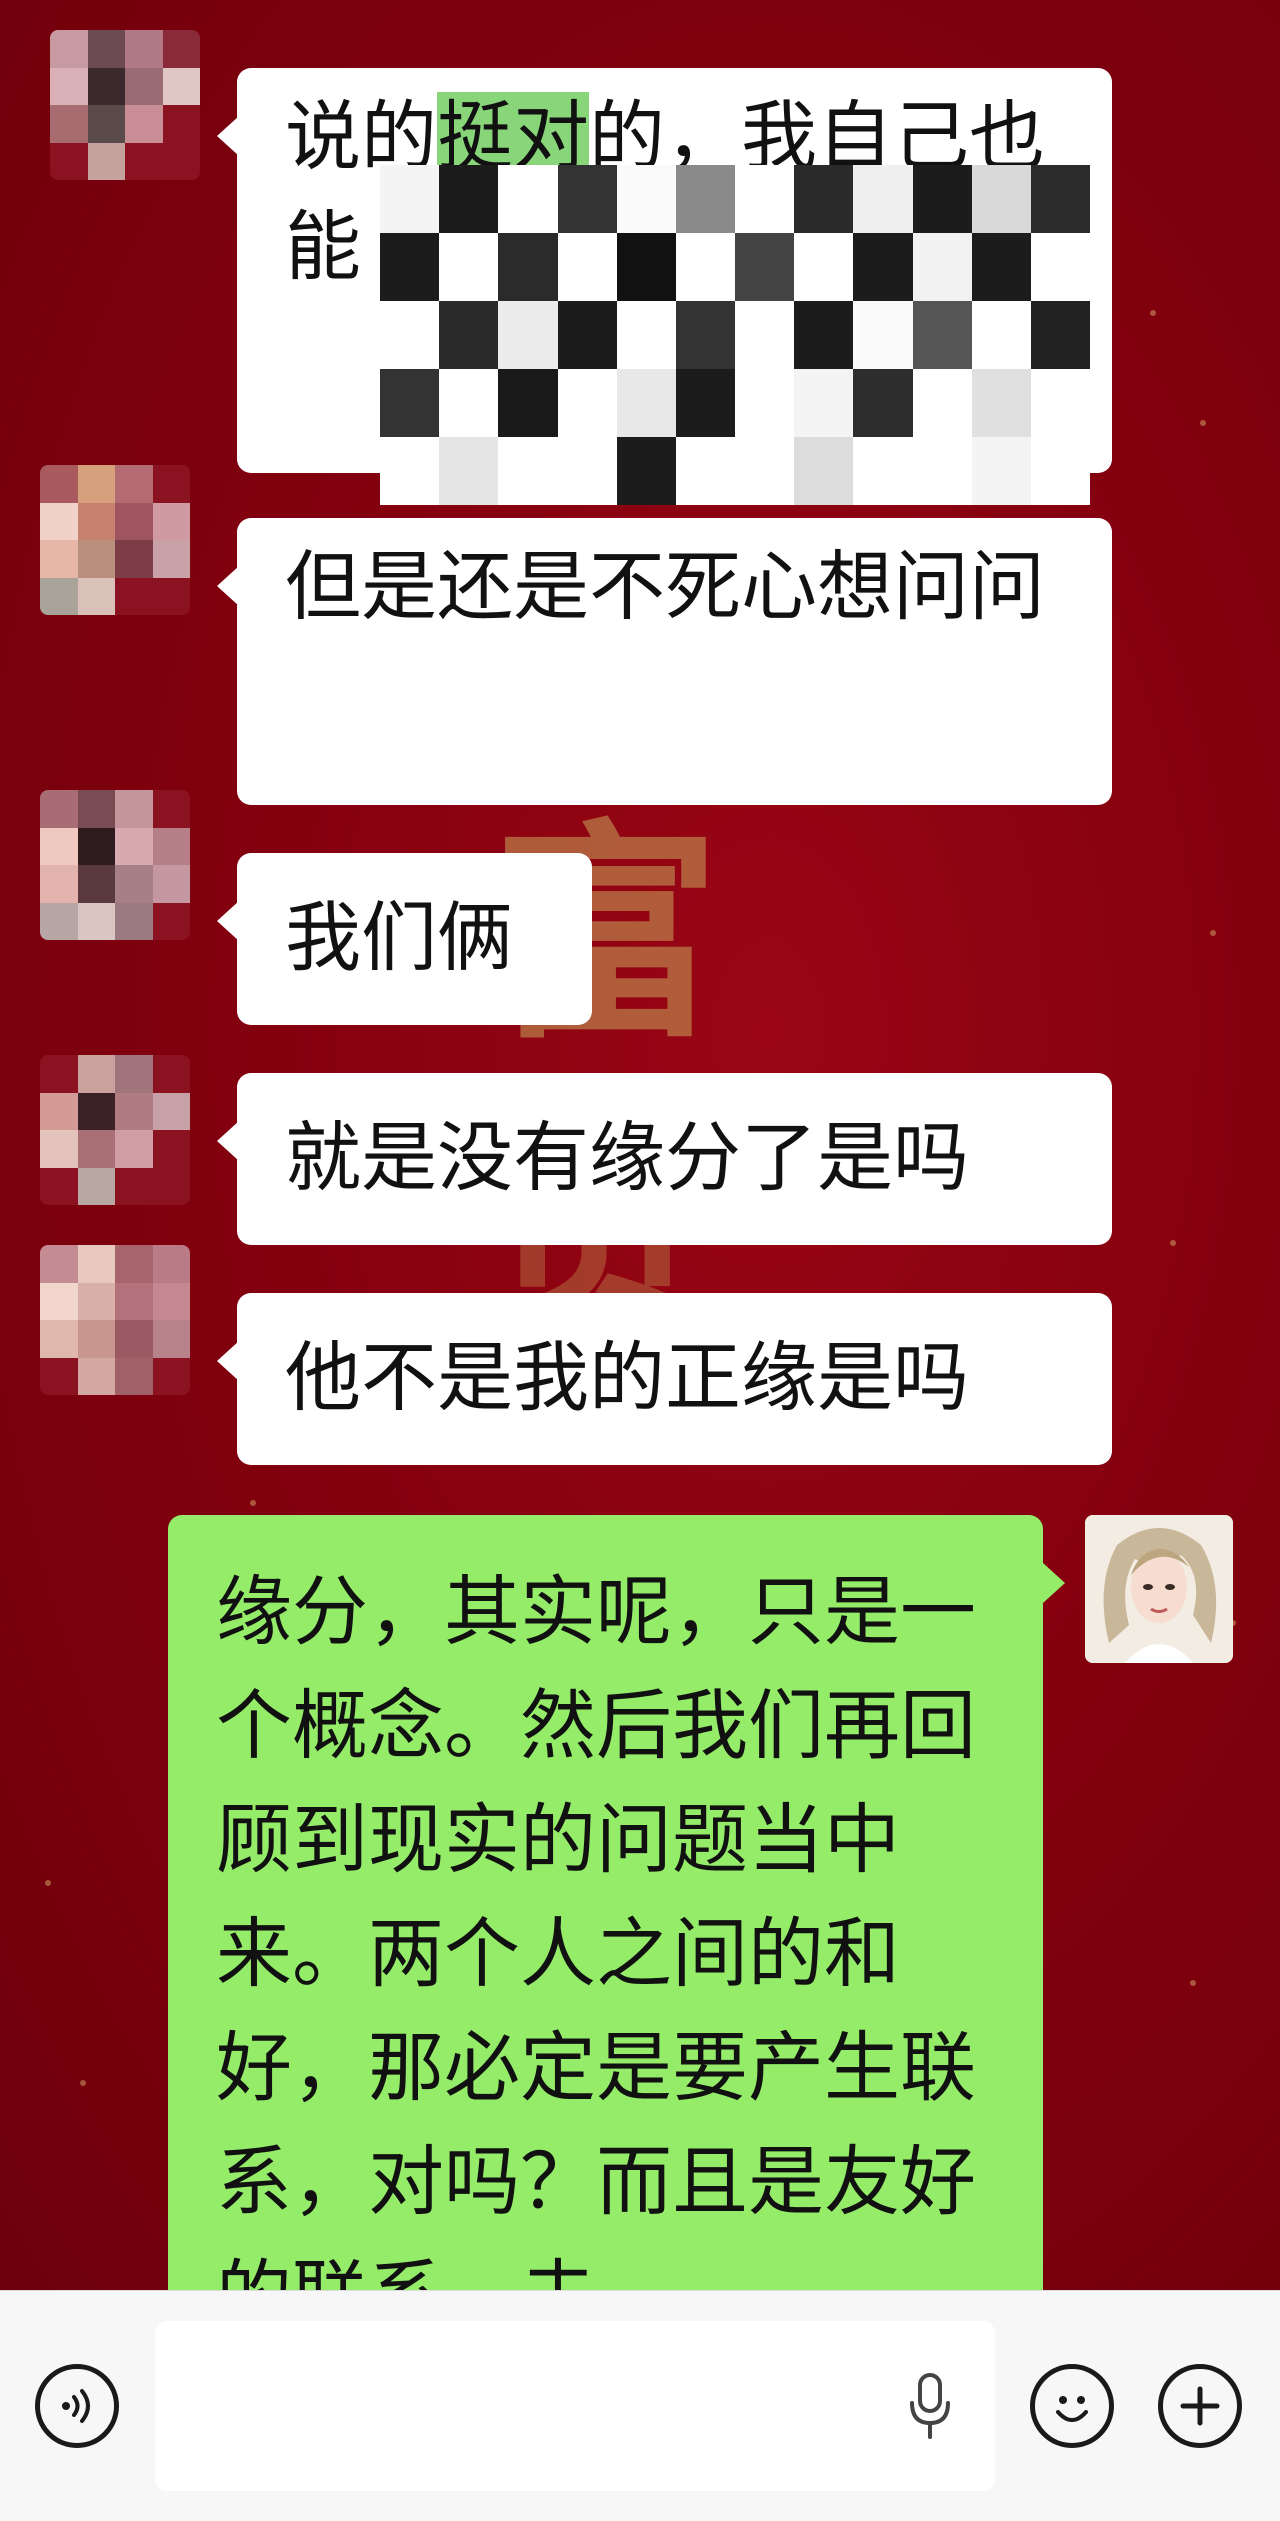 The width and height of the screenshot is (1280, 2521). I want to click on message-text: 他不是我的正缘是吗, so click(627, 1377).